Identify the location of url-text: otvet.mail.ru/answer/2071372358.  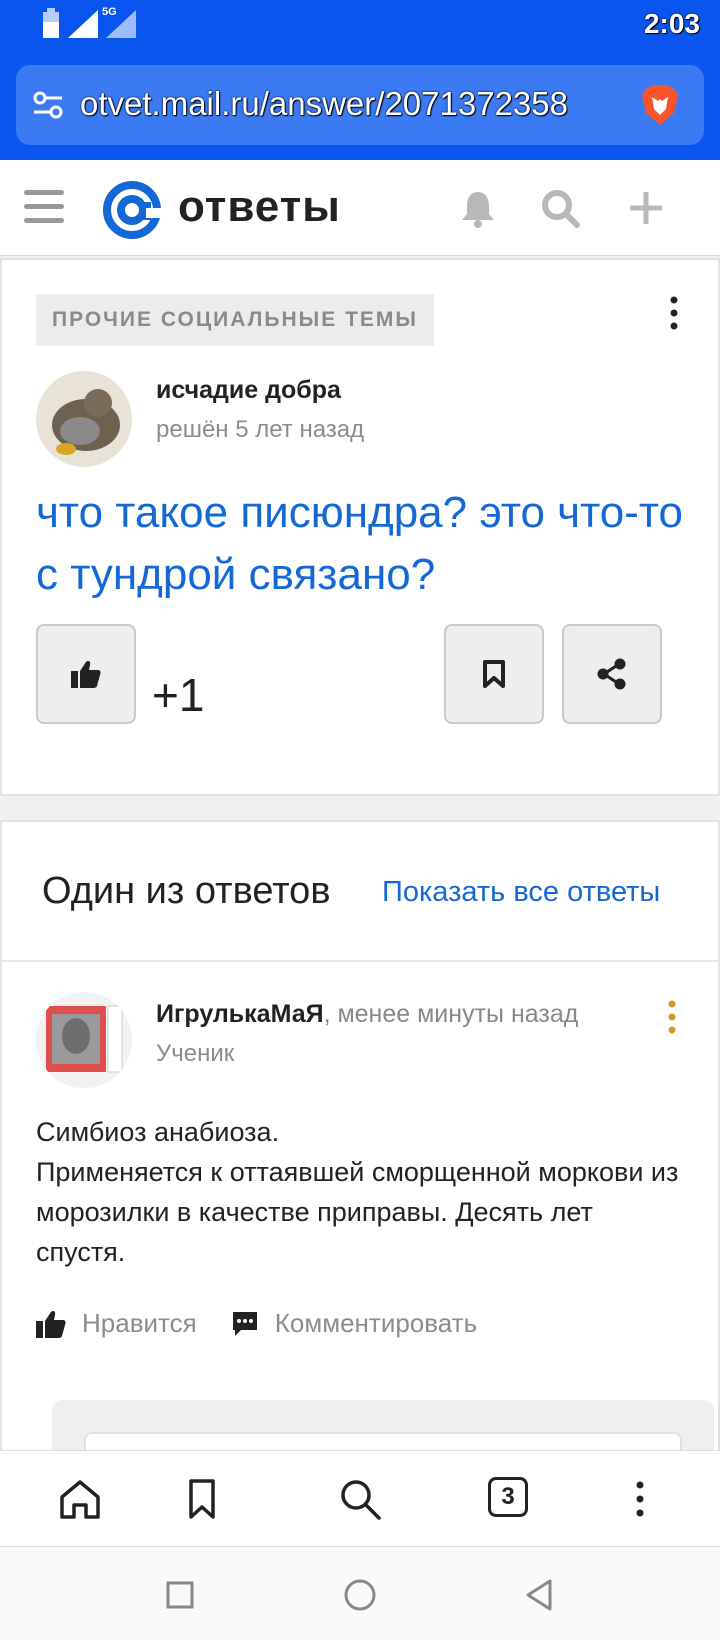
(324, 104).